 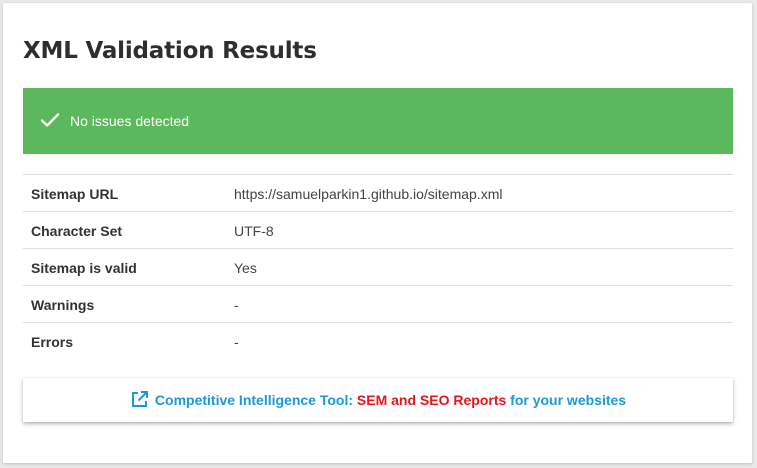 I want to click on table-row-errors: Errors -, so click(x=378, y=341).